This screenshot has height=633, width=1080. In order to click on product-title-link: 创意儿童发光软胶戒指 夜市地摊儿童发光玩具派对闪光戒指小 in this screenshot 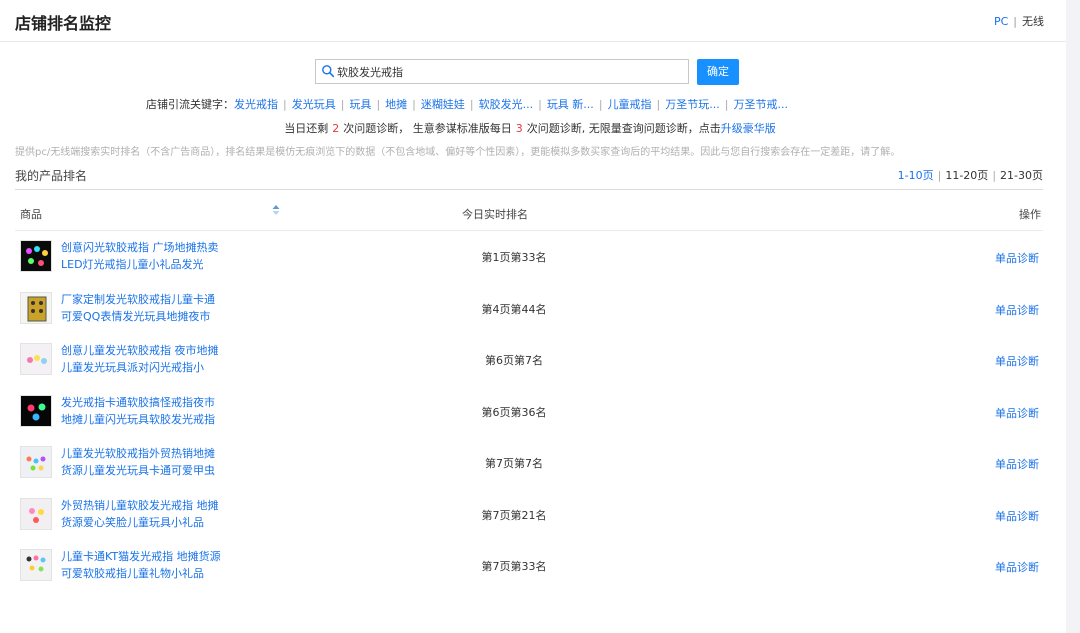, I will do `click(141, 359)`.